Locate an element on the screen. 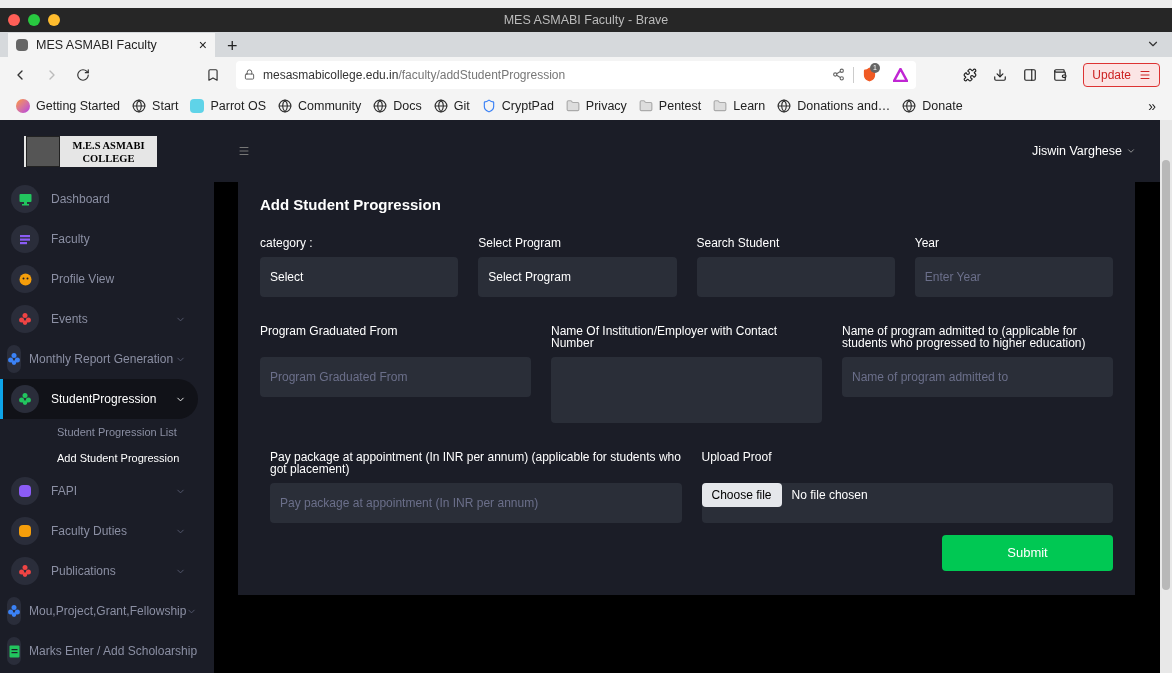  sidebar-item: Faculty Duties is located at coordinates (99, 531).